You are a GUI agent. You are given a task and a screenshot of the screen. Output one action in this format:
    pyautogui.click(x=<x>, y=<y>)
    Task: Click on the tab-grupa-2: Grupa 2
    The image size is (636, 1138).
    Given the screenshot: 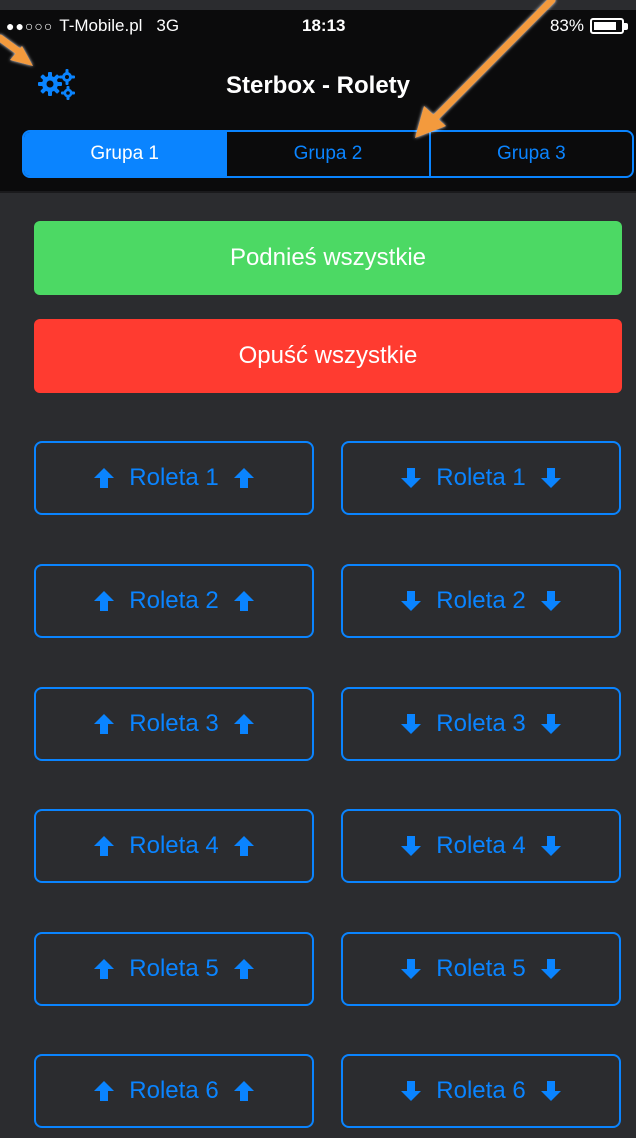 What is the action you would take?
    pyautogui.click(x=329, y=154)
    